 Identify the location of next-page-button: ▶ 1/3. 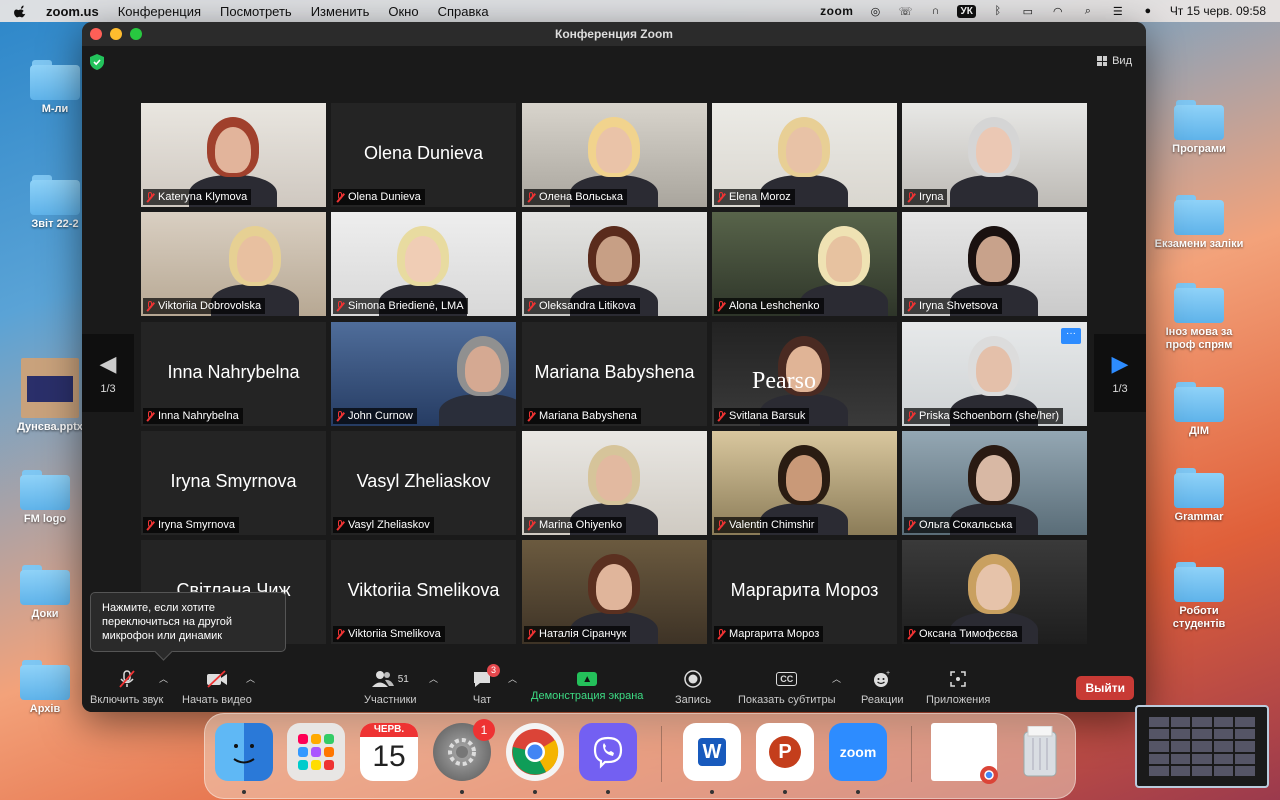
(1120, 373).